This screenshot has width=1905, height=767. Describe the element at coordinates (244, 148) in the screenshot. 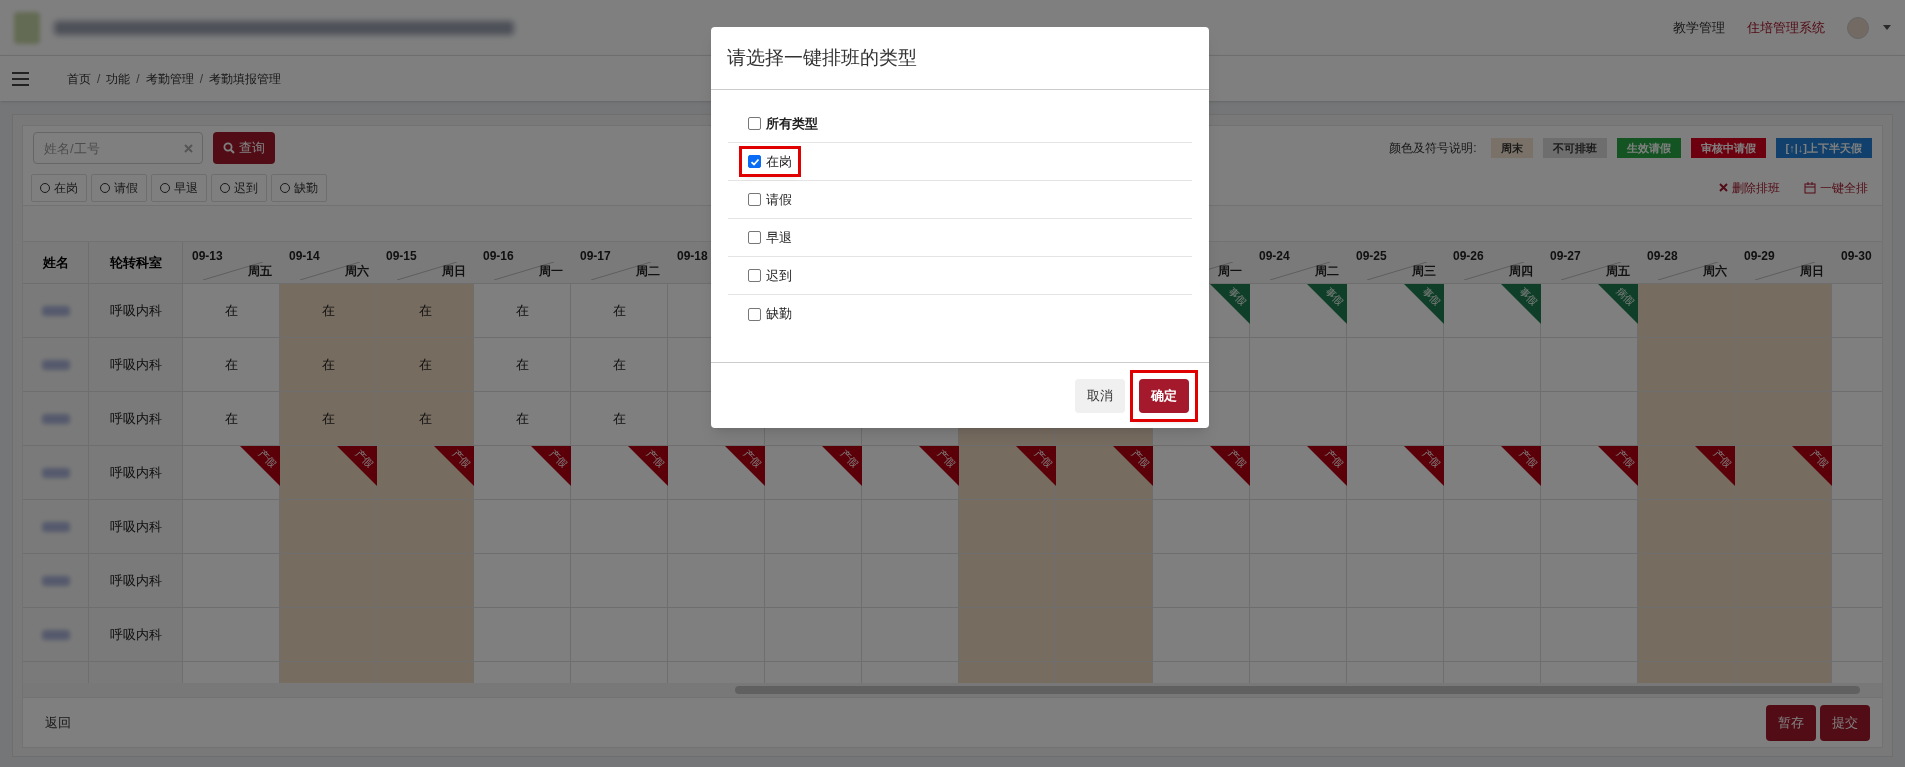

I see `search-button: 查询` at that location.